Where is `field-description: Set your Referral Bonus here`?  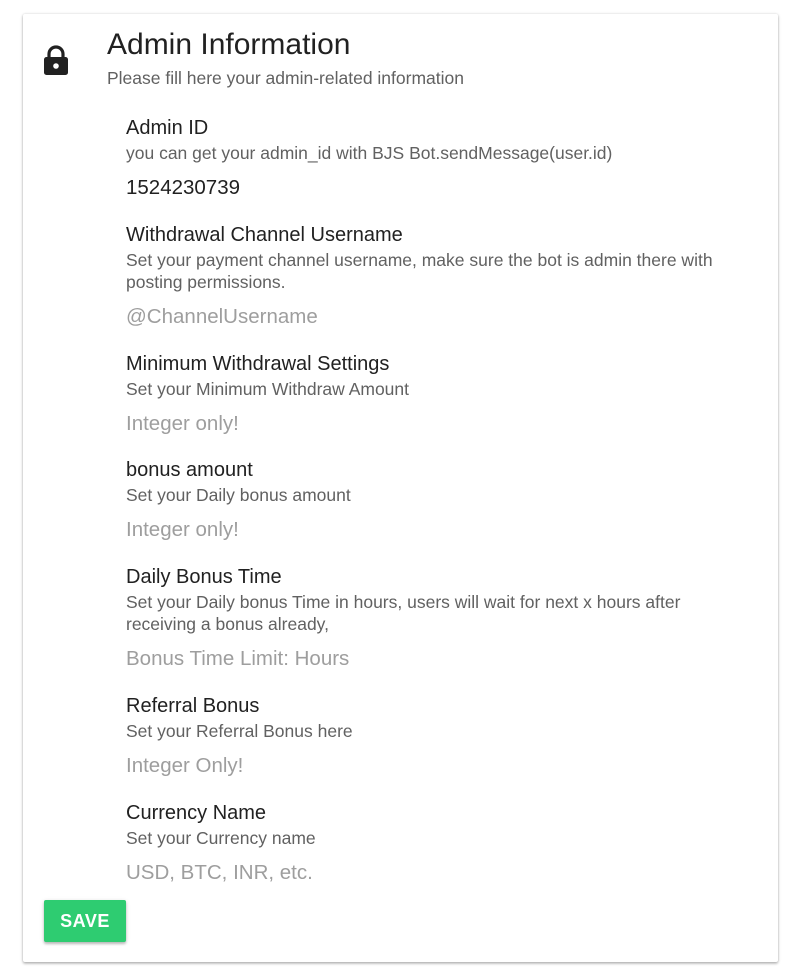
field-description: Set your Referral Bonus here is located at coordinates (239, 731).